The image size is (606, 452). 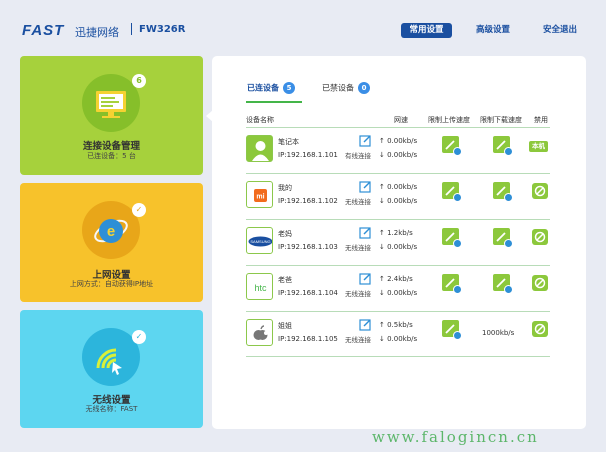 What do you see at coordinates (111, 242) in the screenshot?
I see `card-internet-settings: e ✓ 上网设置 上网方式：自动获得IP地址` at bounding box center [111, 242].